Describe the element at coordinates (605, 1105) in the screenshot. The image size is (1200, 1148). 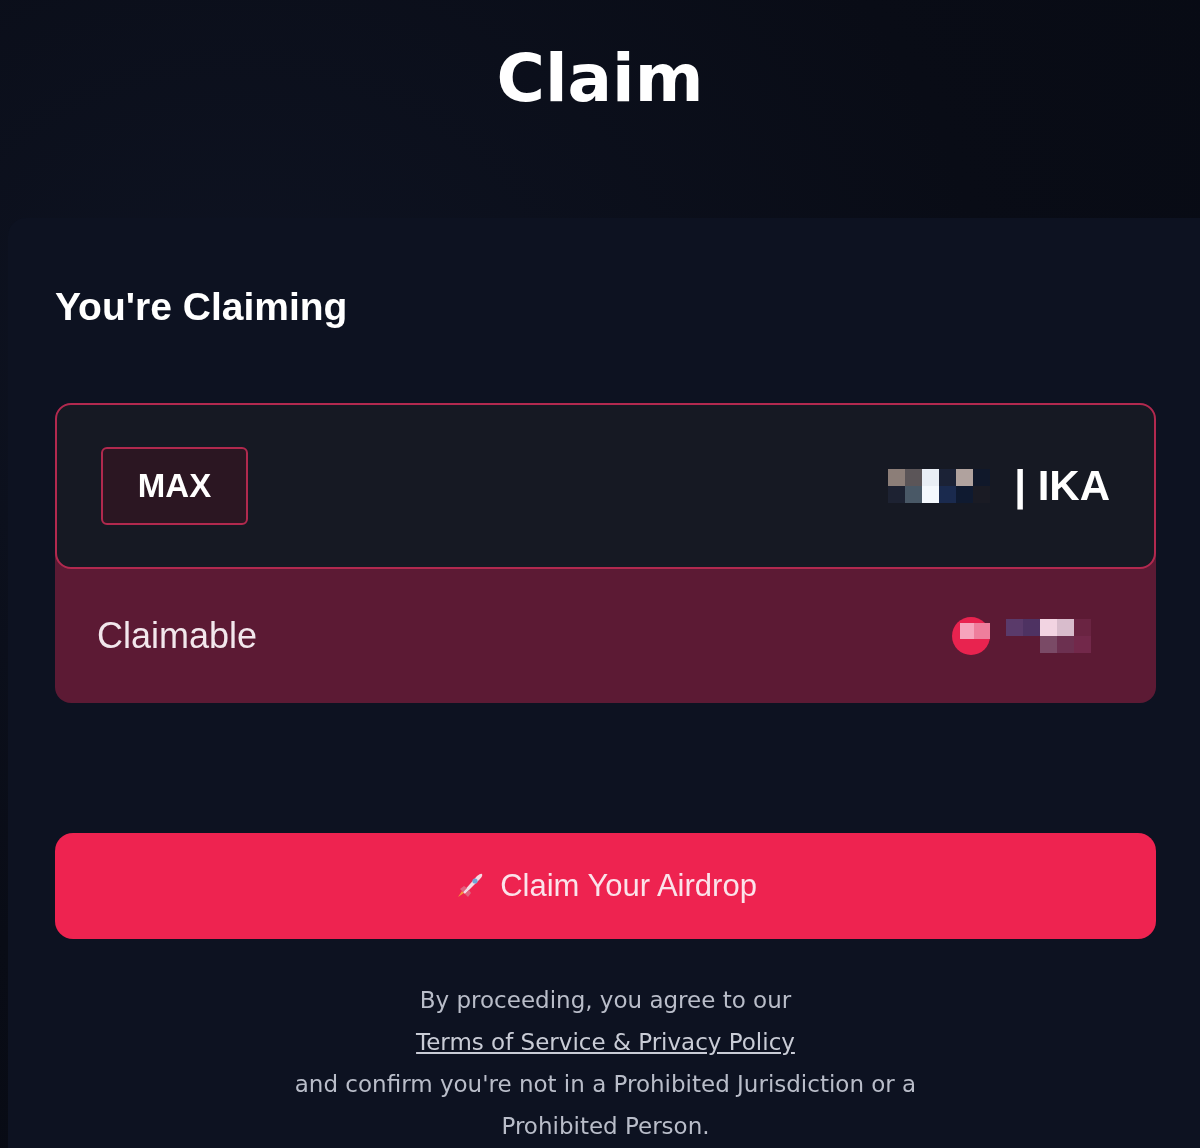
I see `consent-text: and confirm you're not in a Prohibited Jurisdiction or a Prohibited Person.` at that location.